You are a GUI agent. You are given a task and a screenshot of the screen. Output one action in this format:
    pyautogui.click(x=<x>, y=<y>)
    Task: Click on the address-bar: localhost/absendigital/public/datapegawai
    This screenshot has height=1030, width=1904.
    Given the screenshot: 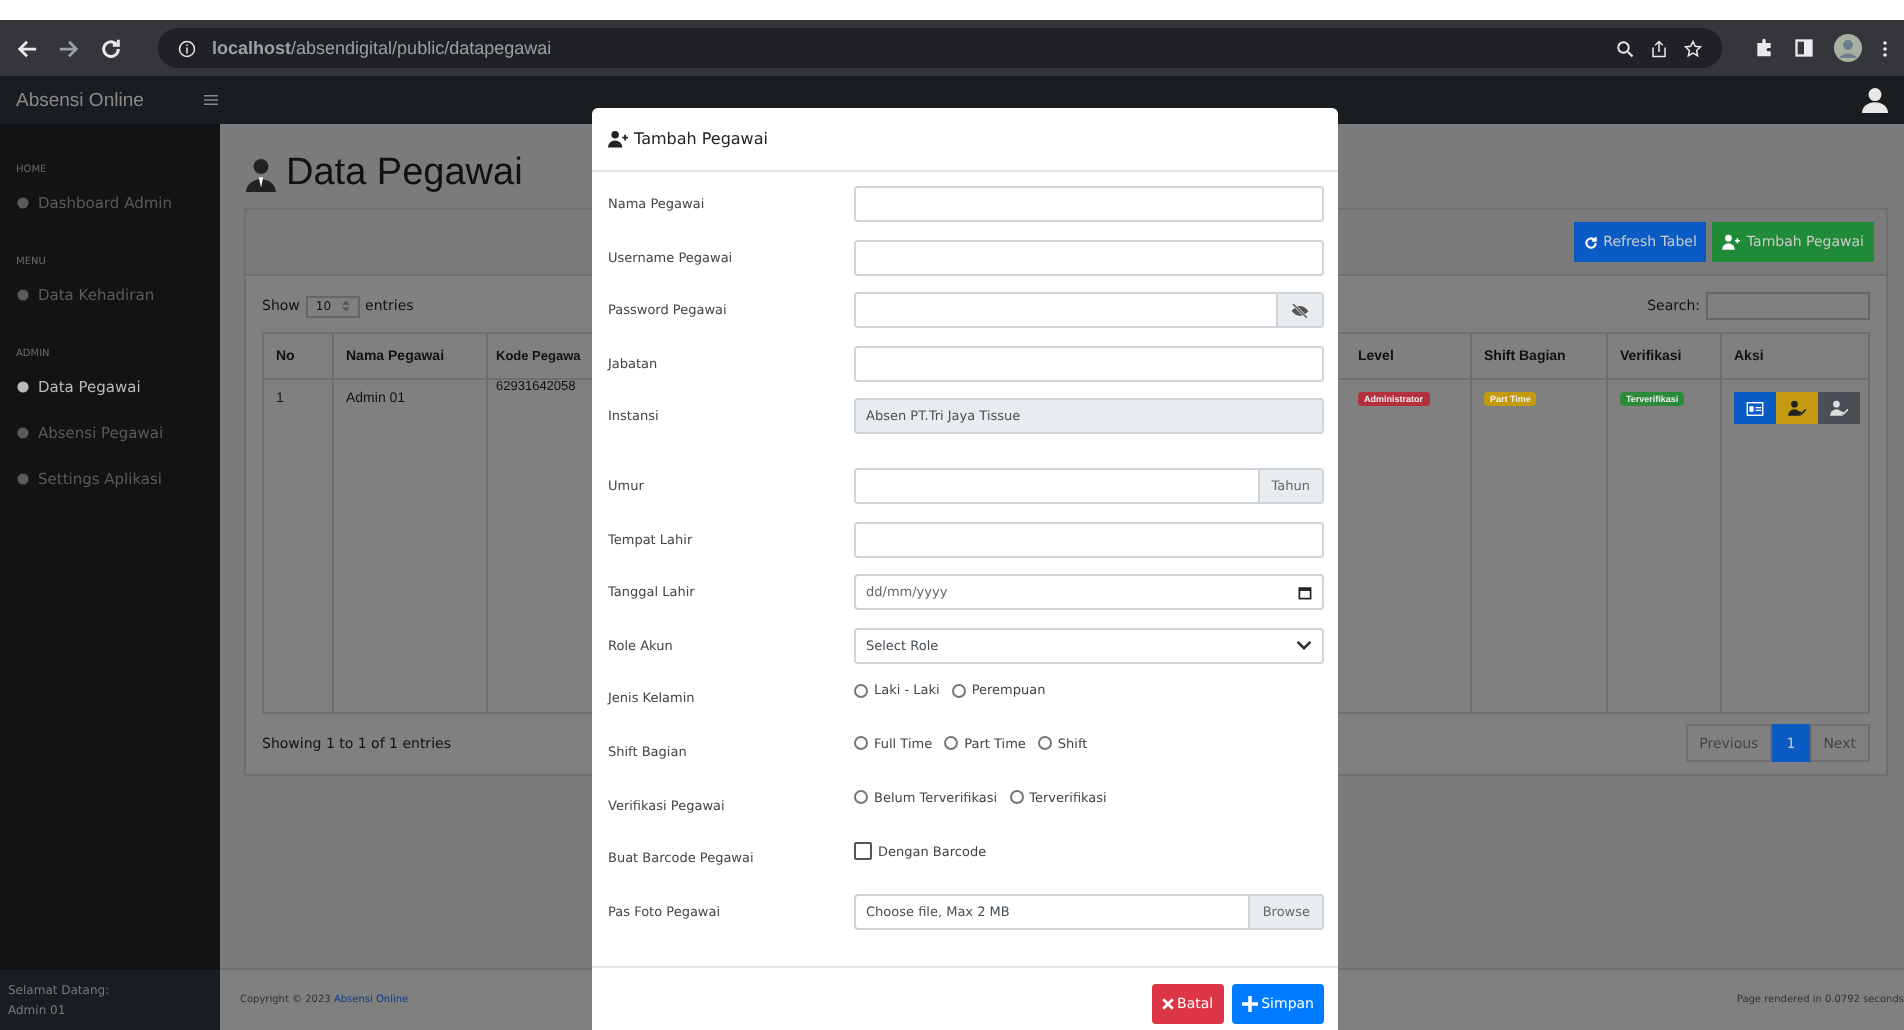 What is the action you would take?
    pyautogui.click(x=940, y=48)
    